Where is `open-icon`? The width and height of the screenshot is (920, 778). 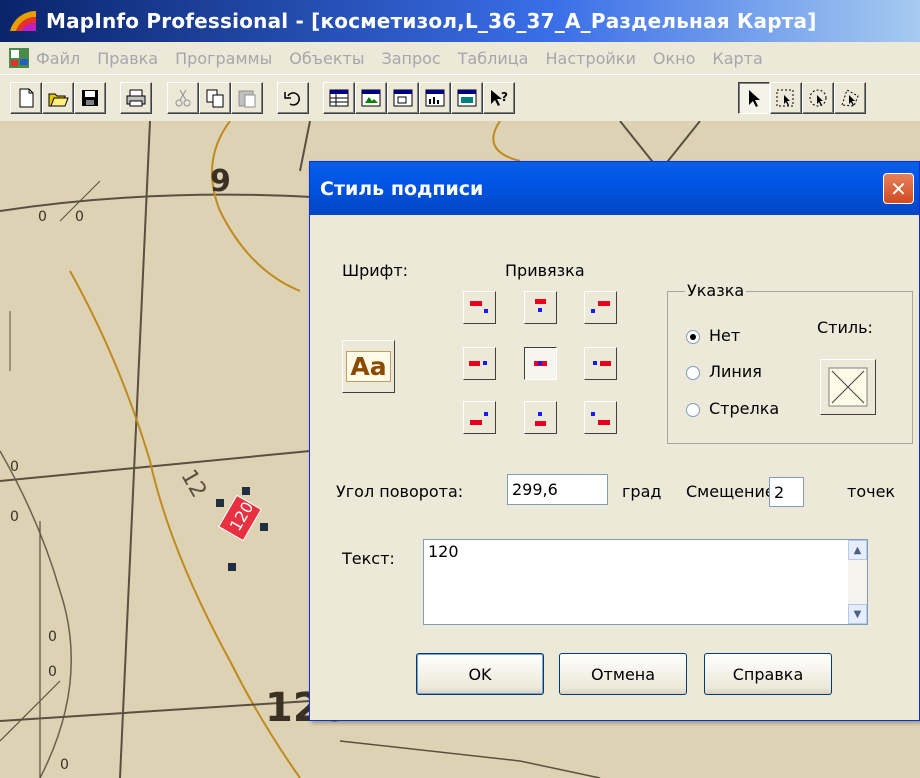 open-icon is located at coordinates (58, 98).